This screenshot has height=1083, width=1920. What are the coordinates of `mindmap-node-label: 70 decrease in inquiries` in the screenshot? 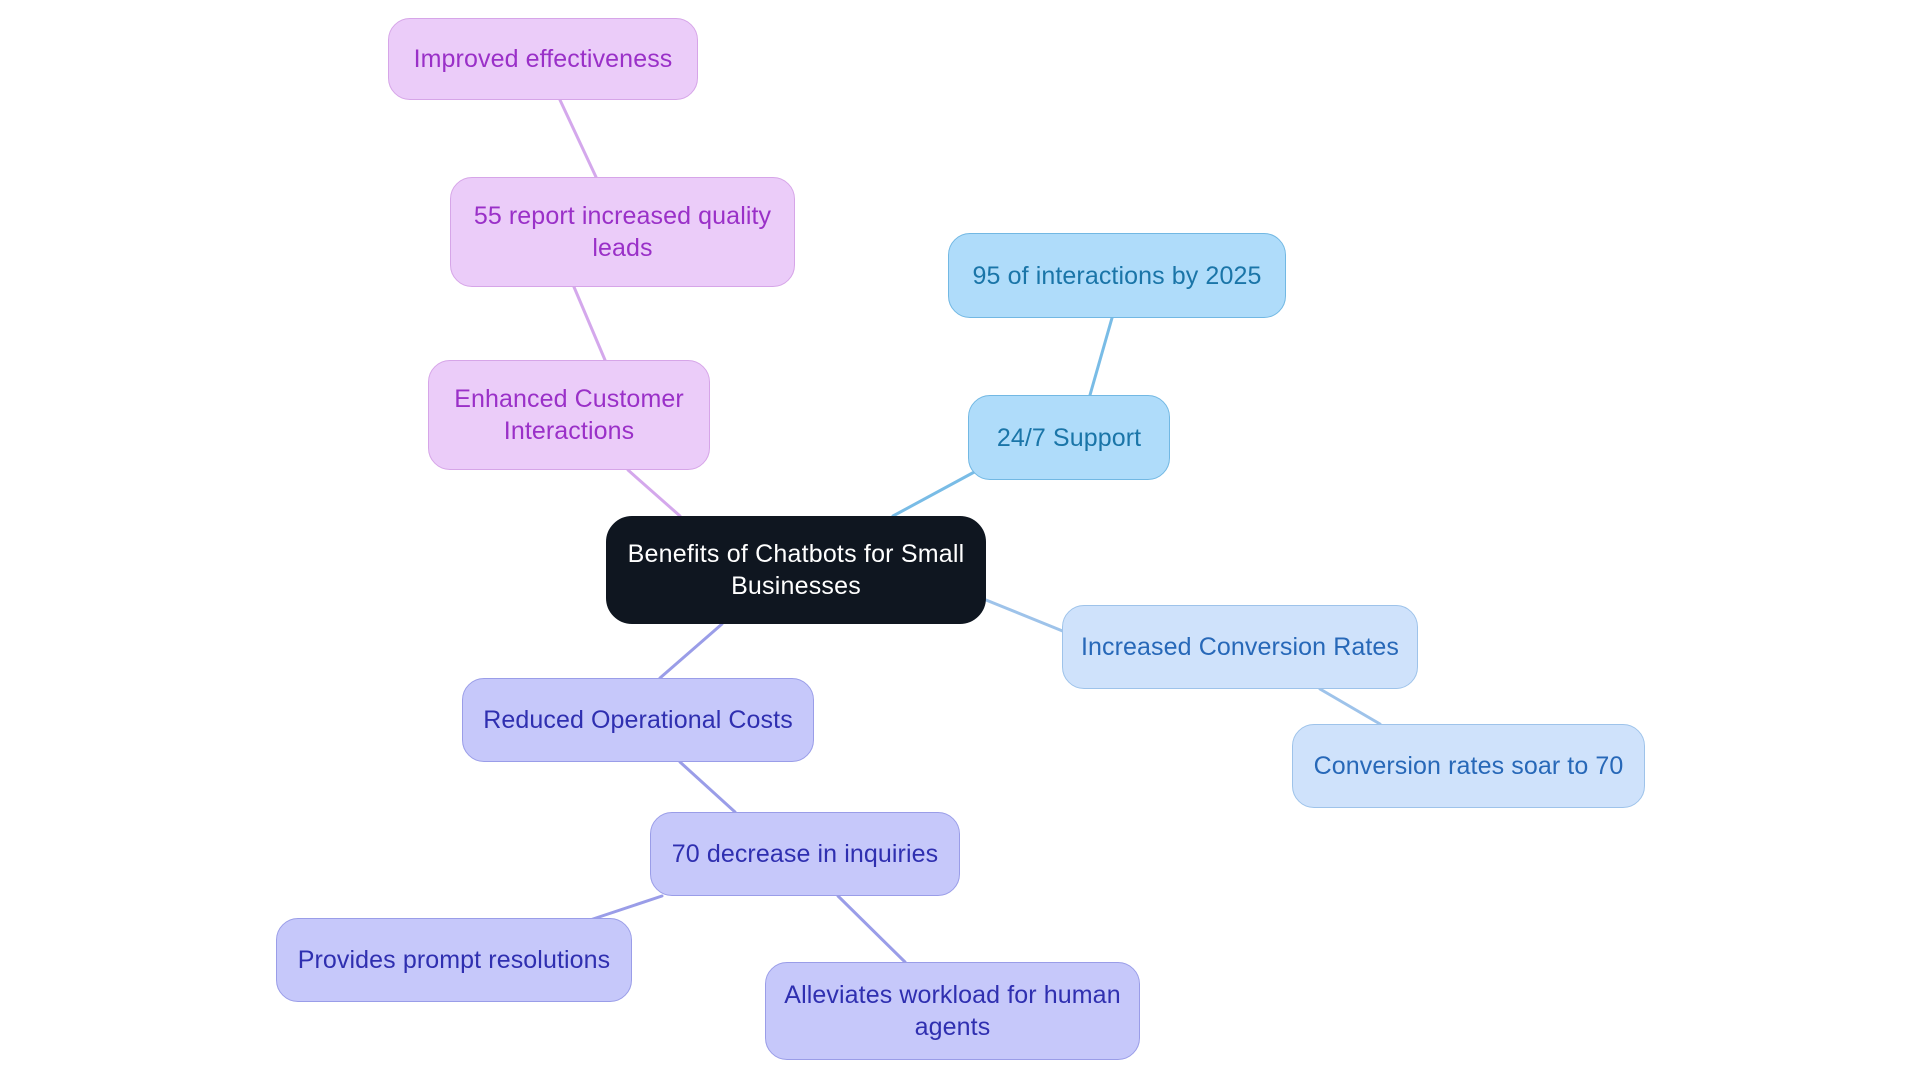 It's located at (805, 854).